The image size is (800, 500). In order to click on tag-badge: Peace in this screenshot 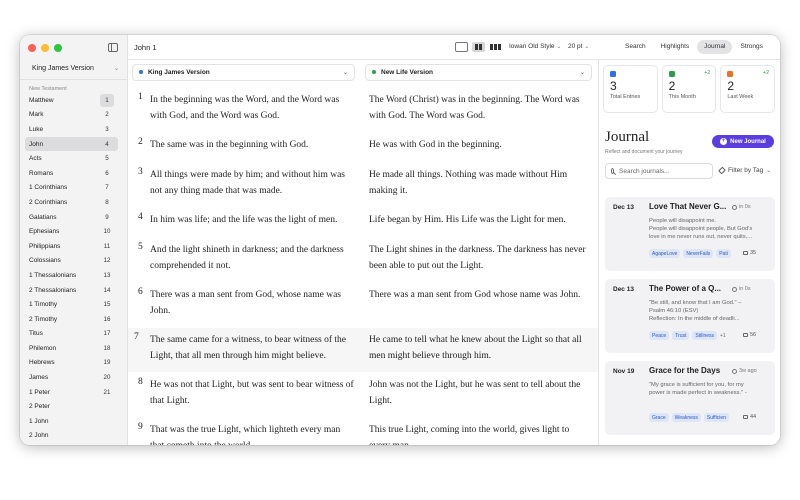, I will do `click(659, 335)`.